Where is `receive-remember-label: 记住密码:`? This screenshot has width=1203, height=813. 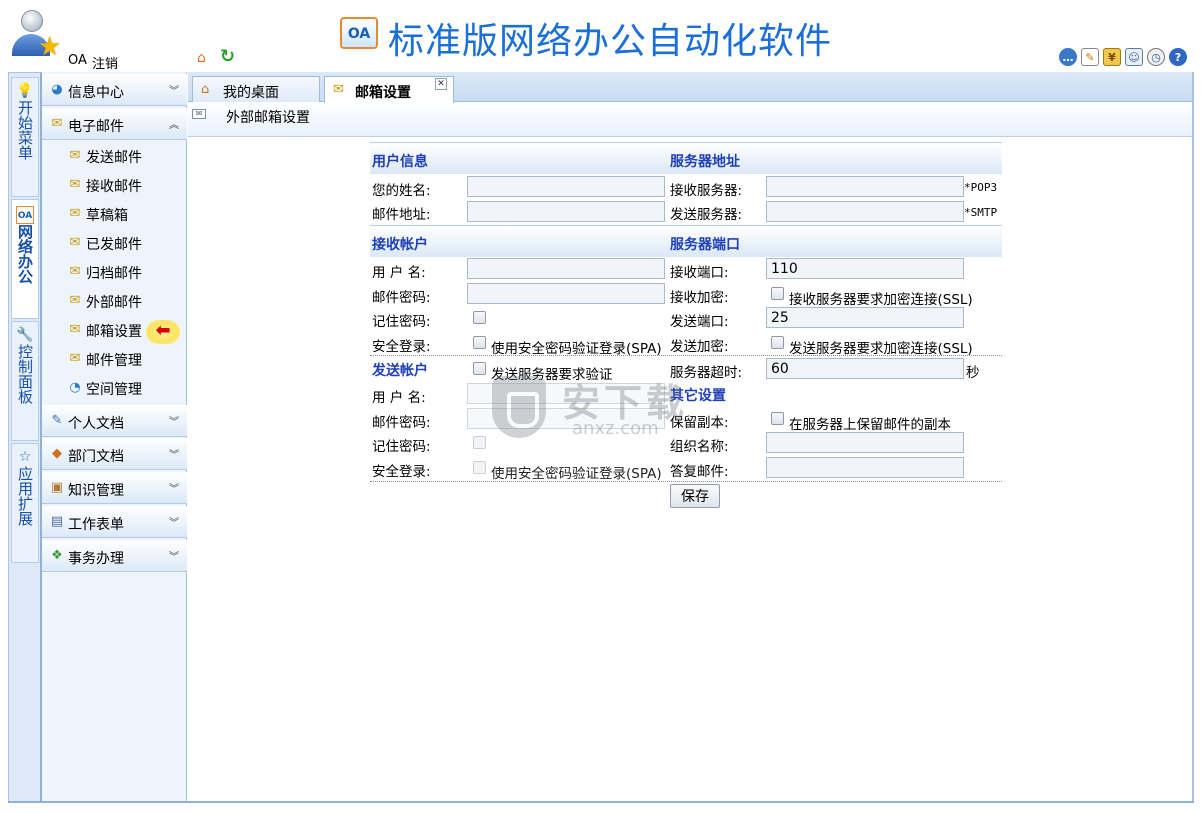 receive-remember-label: 记住密码: is located at coordinates (401, 322).